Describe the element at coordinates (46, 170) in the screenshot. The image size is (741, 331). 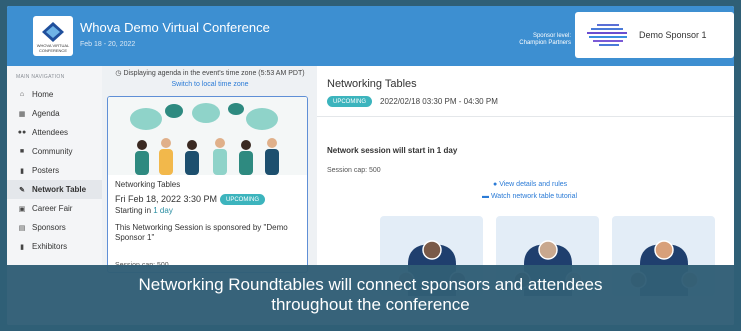
I see `sidebar-item-label: Posters` at that location.